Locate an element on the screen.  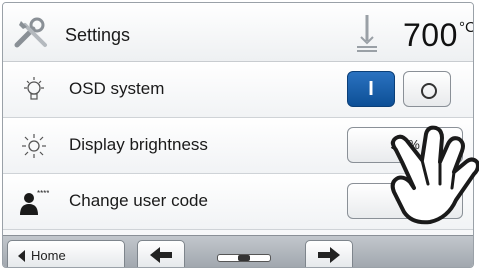
off-circle-icon is located at coordinates (429, 91).